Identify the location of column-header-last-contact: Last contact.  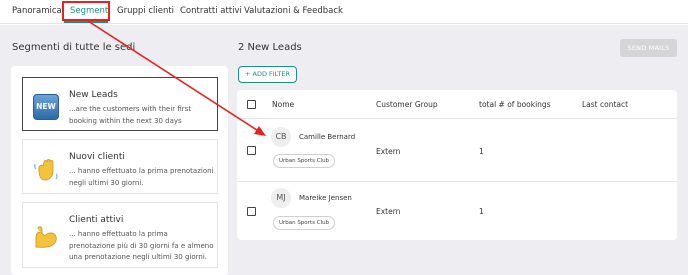
(605, 104).